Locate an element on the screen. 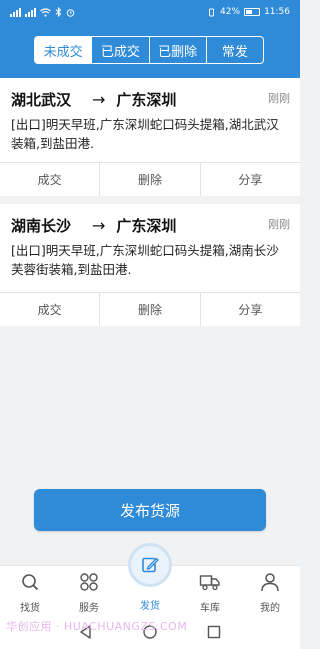  nav-find-cargo: 找货 is located at coordinates (30, 593).